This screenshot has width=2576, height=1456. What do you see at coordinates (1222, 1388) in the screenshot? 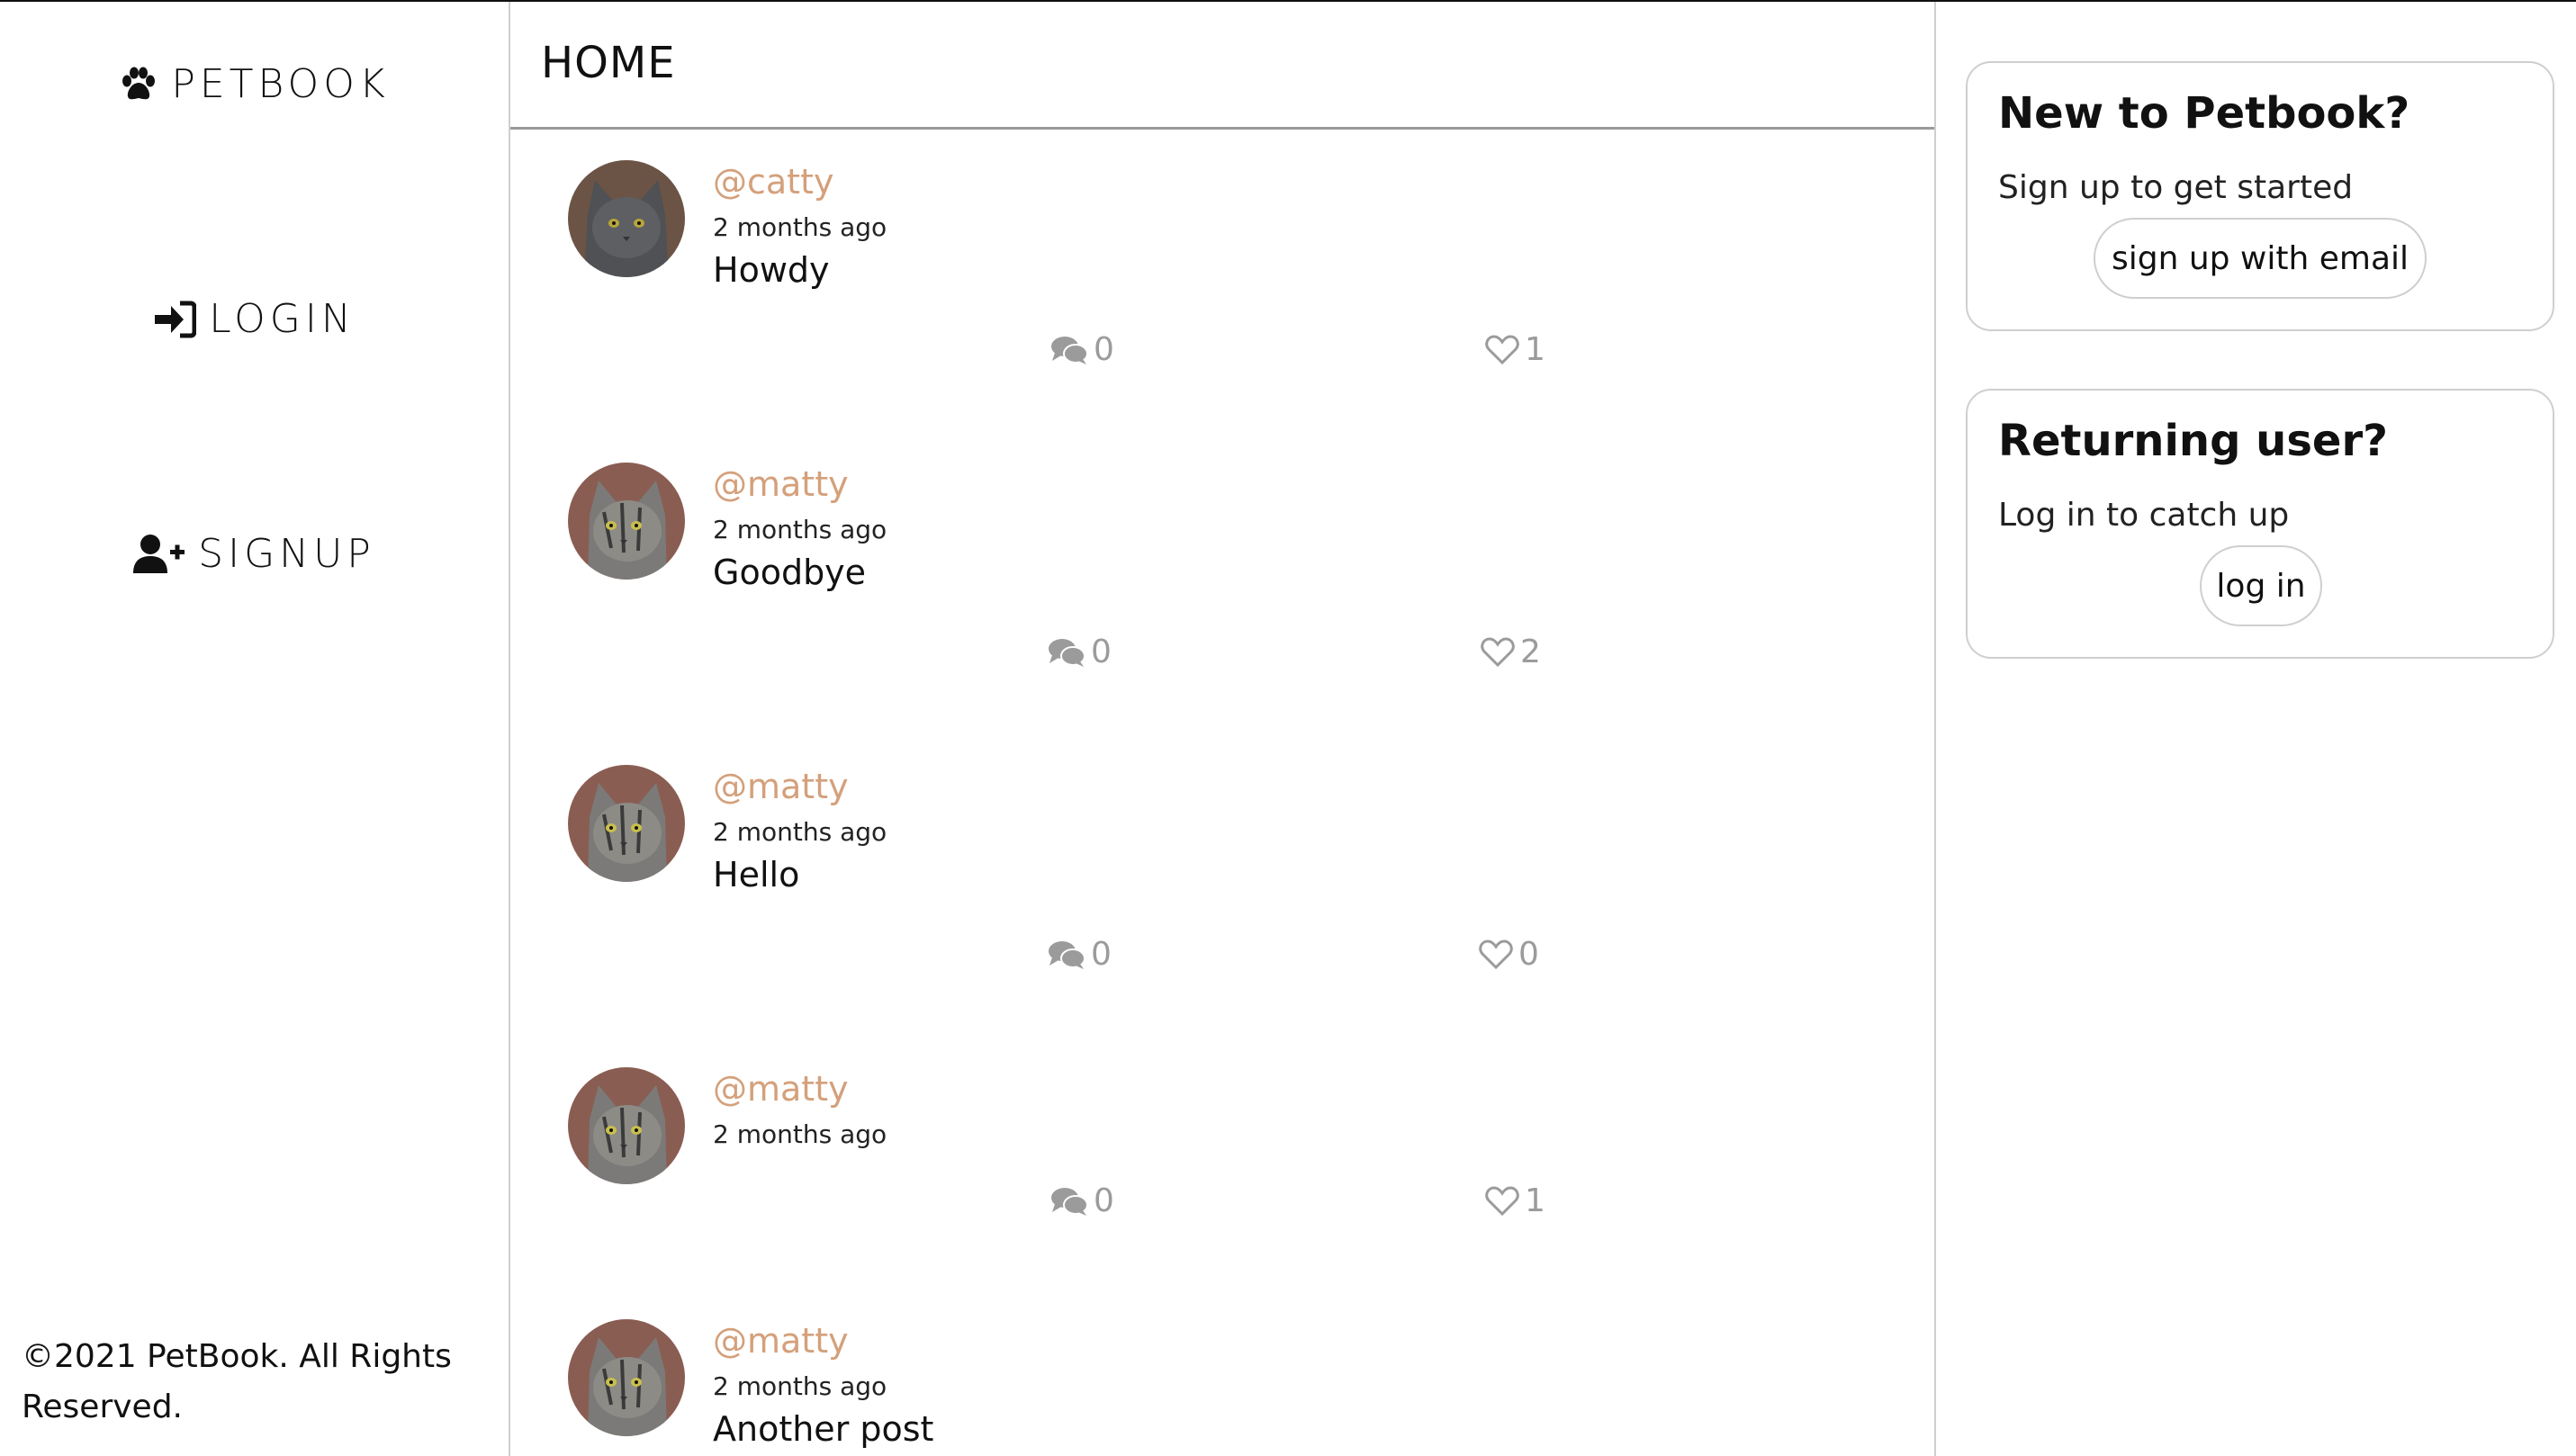
I see `post-item: @matty 2 months ago Another post` at bounding box center [1222, 1388].